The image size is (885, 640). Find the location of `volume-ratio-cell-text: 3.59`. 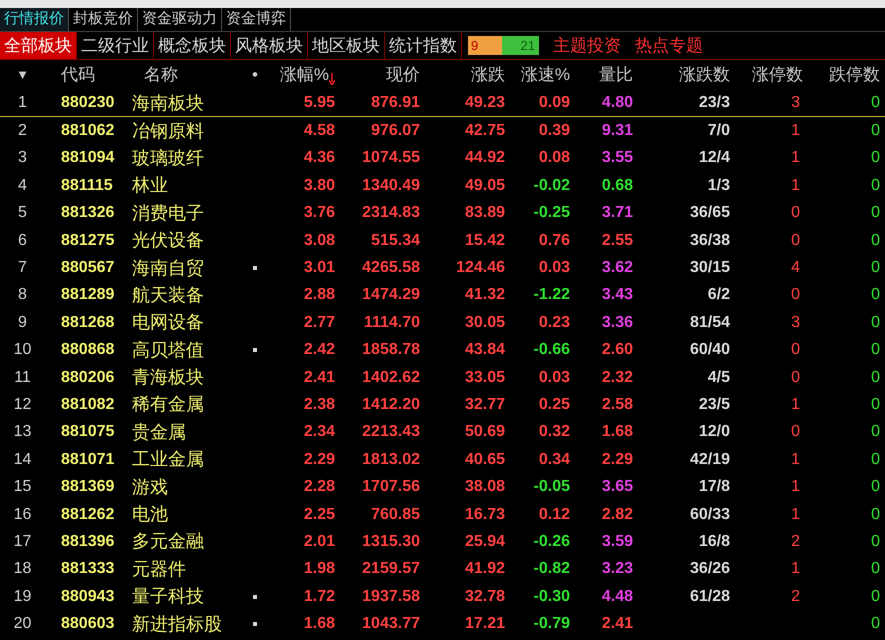

volume-ratio-cell-text: 3.59 is located at coordinates (617, 542).